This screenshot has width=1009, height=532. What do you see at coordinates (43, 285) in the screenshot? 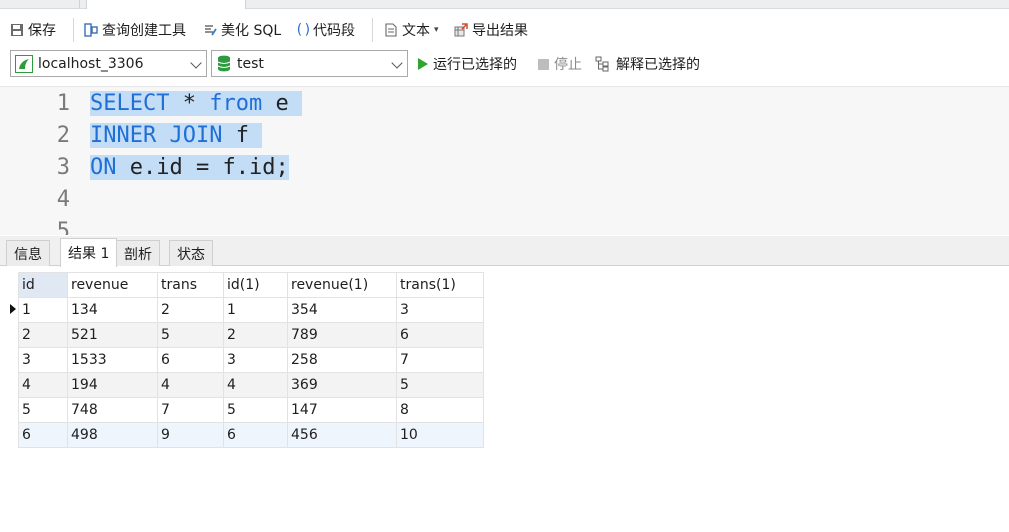
I see `column-header: id` at bounding box center [43, 285].